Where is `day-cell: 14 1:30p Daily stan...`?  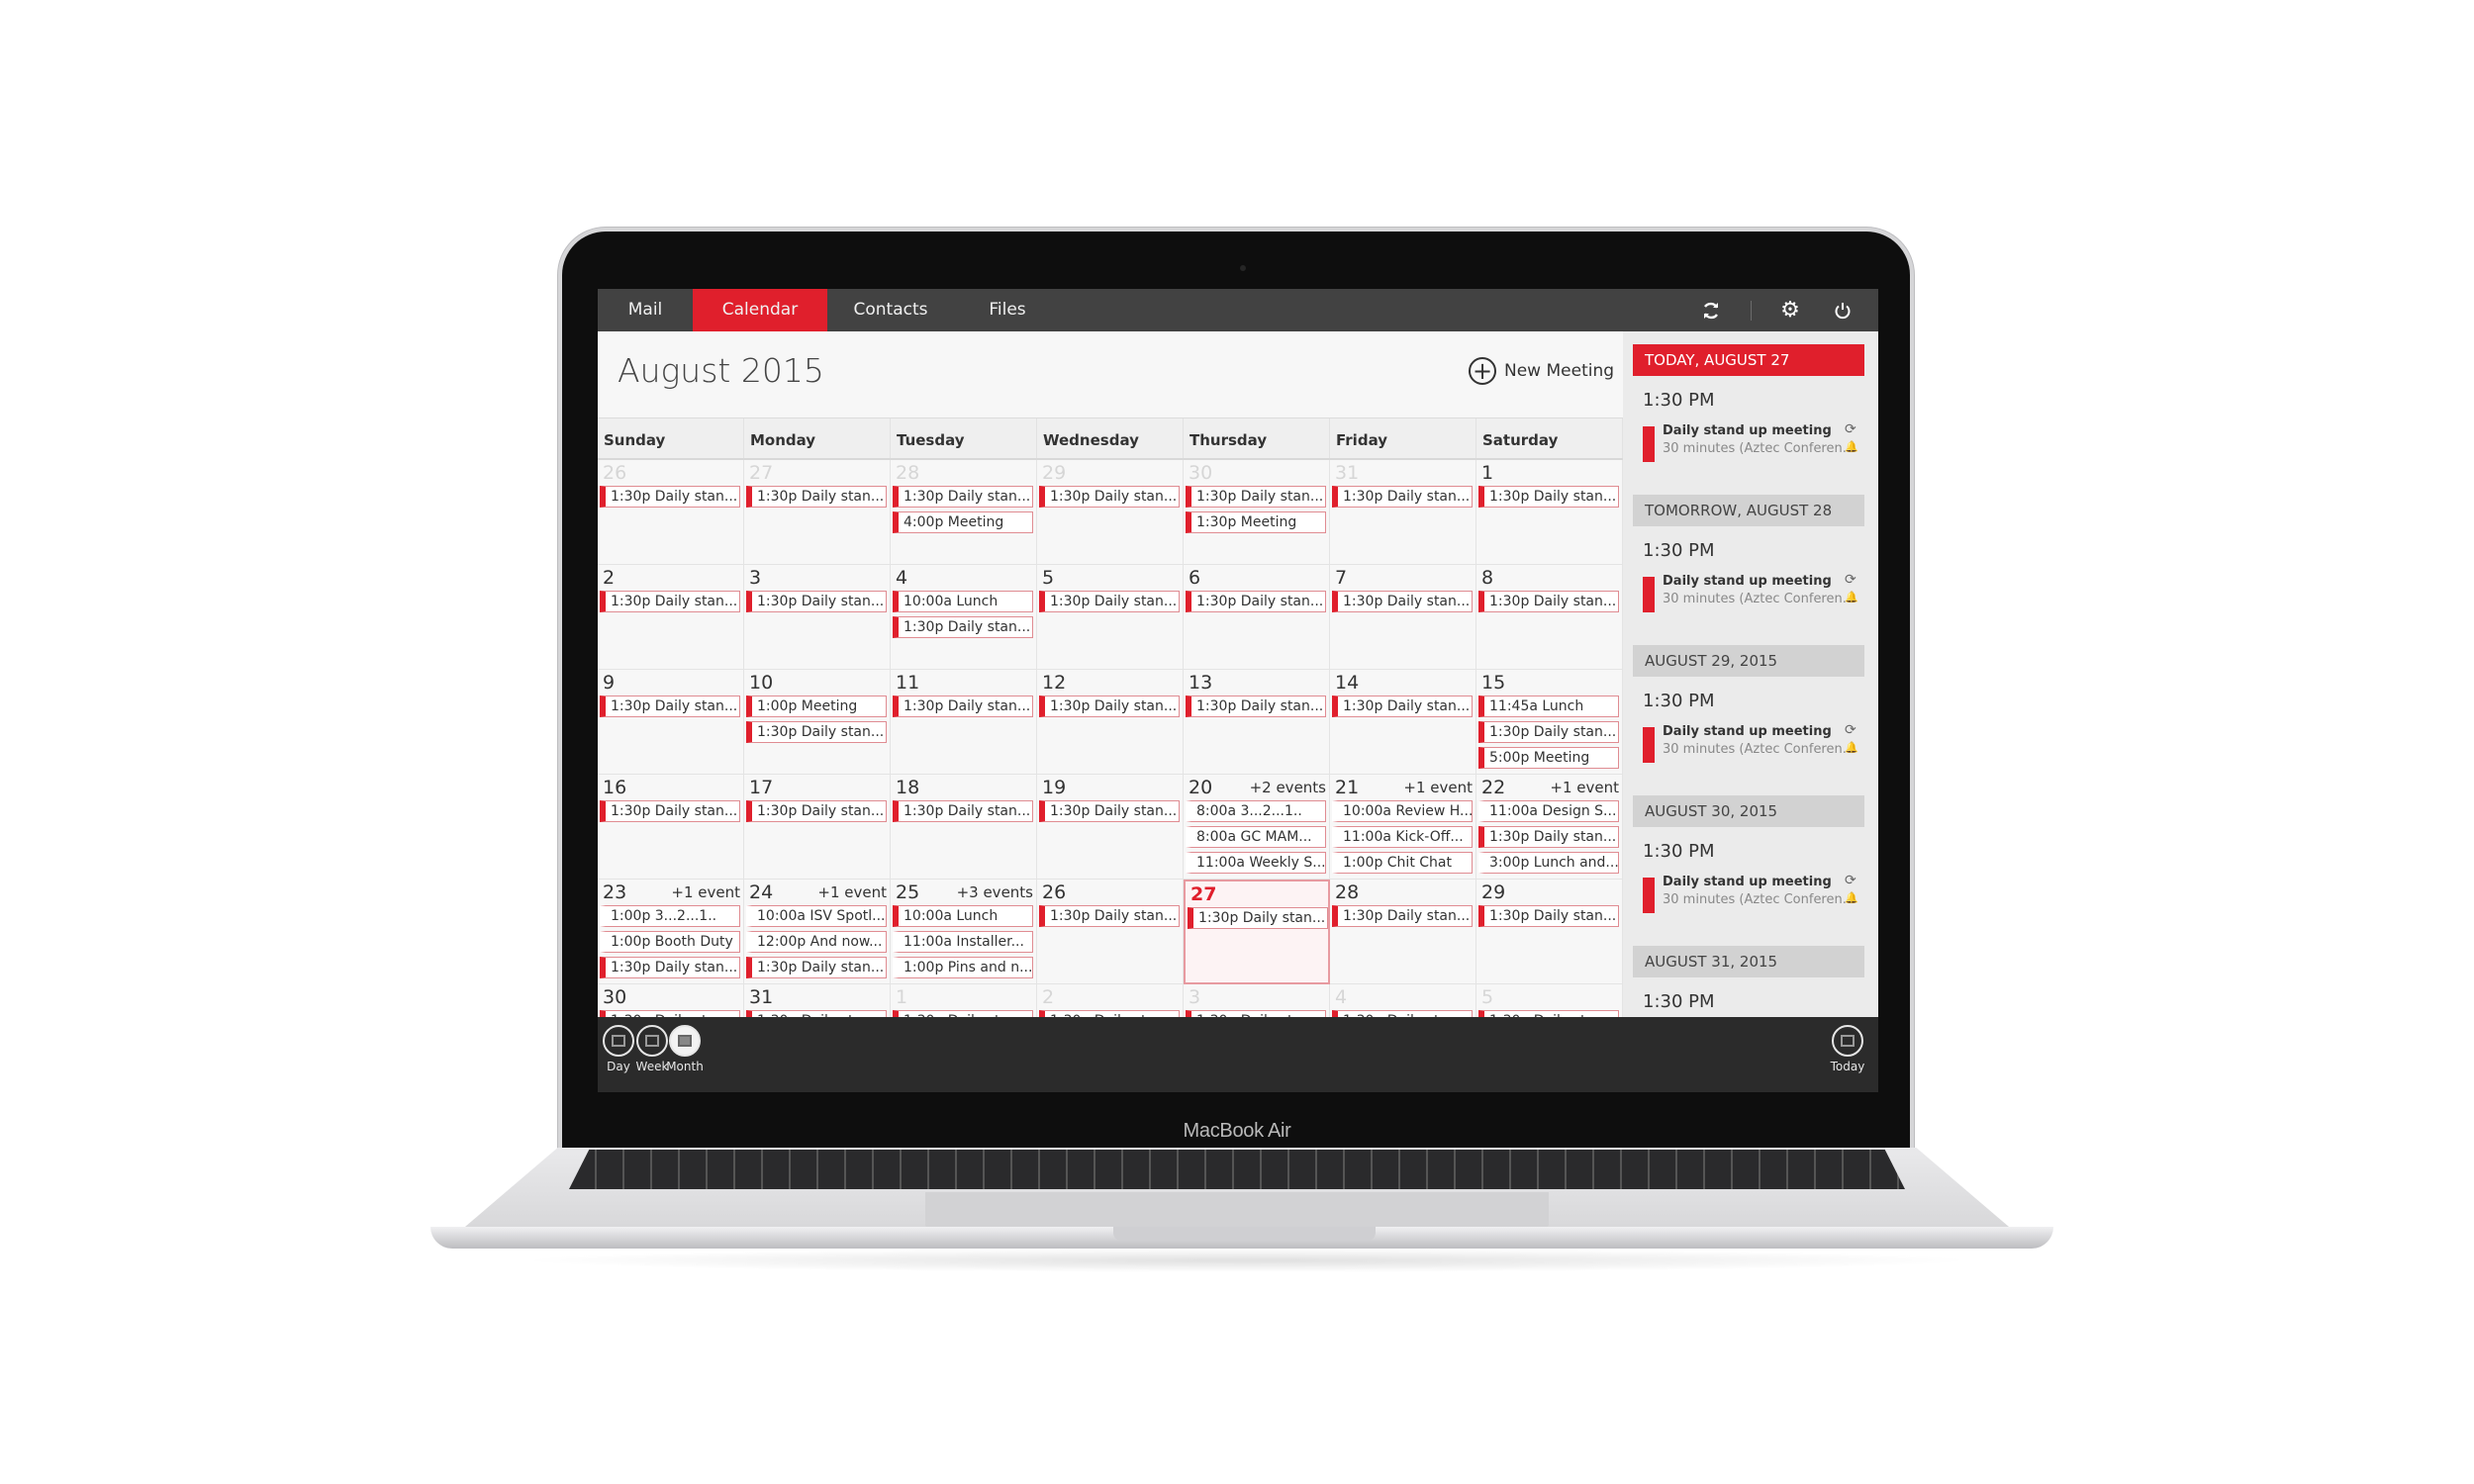 day-cell: 14 1:30p Daily stan... is located at coordinates (1403, 722).